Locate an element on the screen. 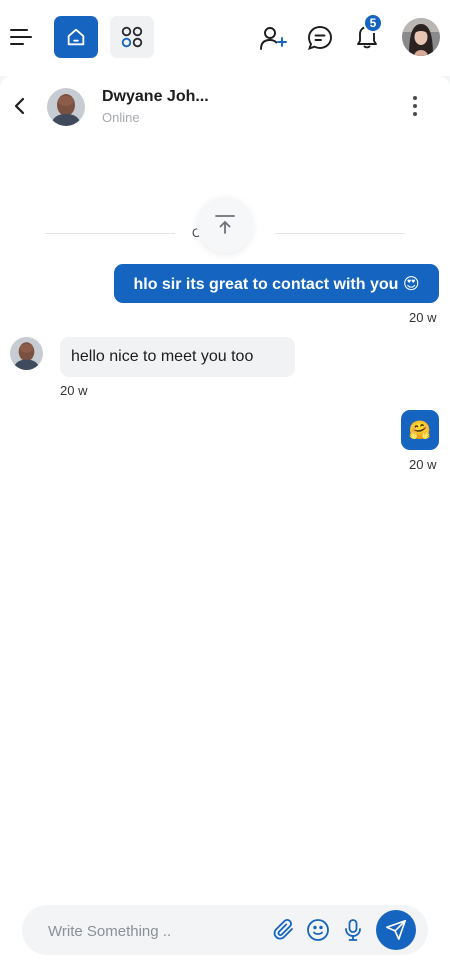  notification-badge: 5 is located at coordinates (373, 23).